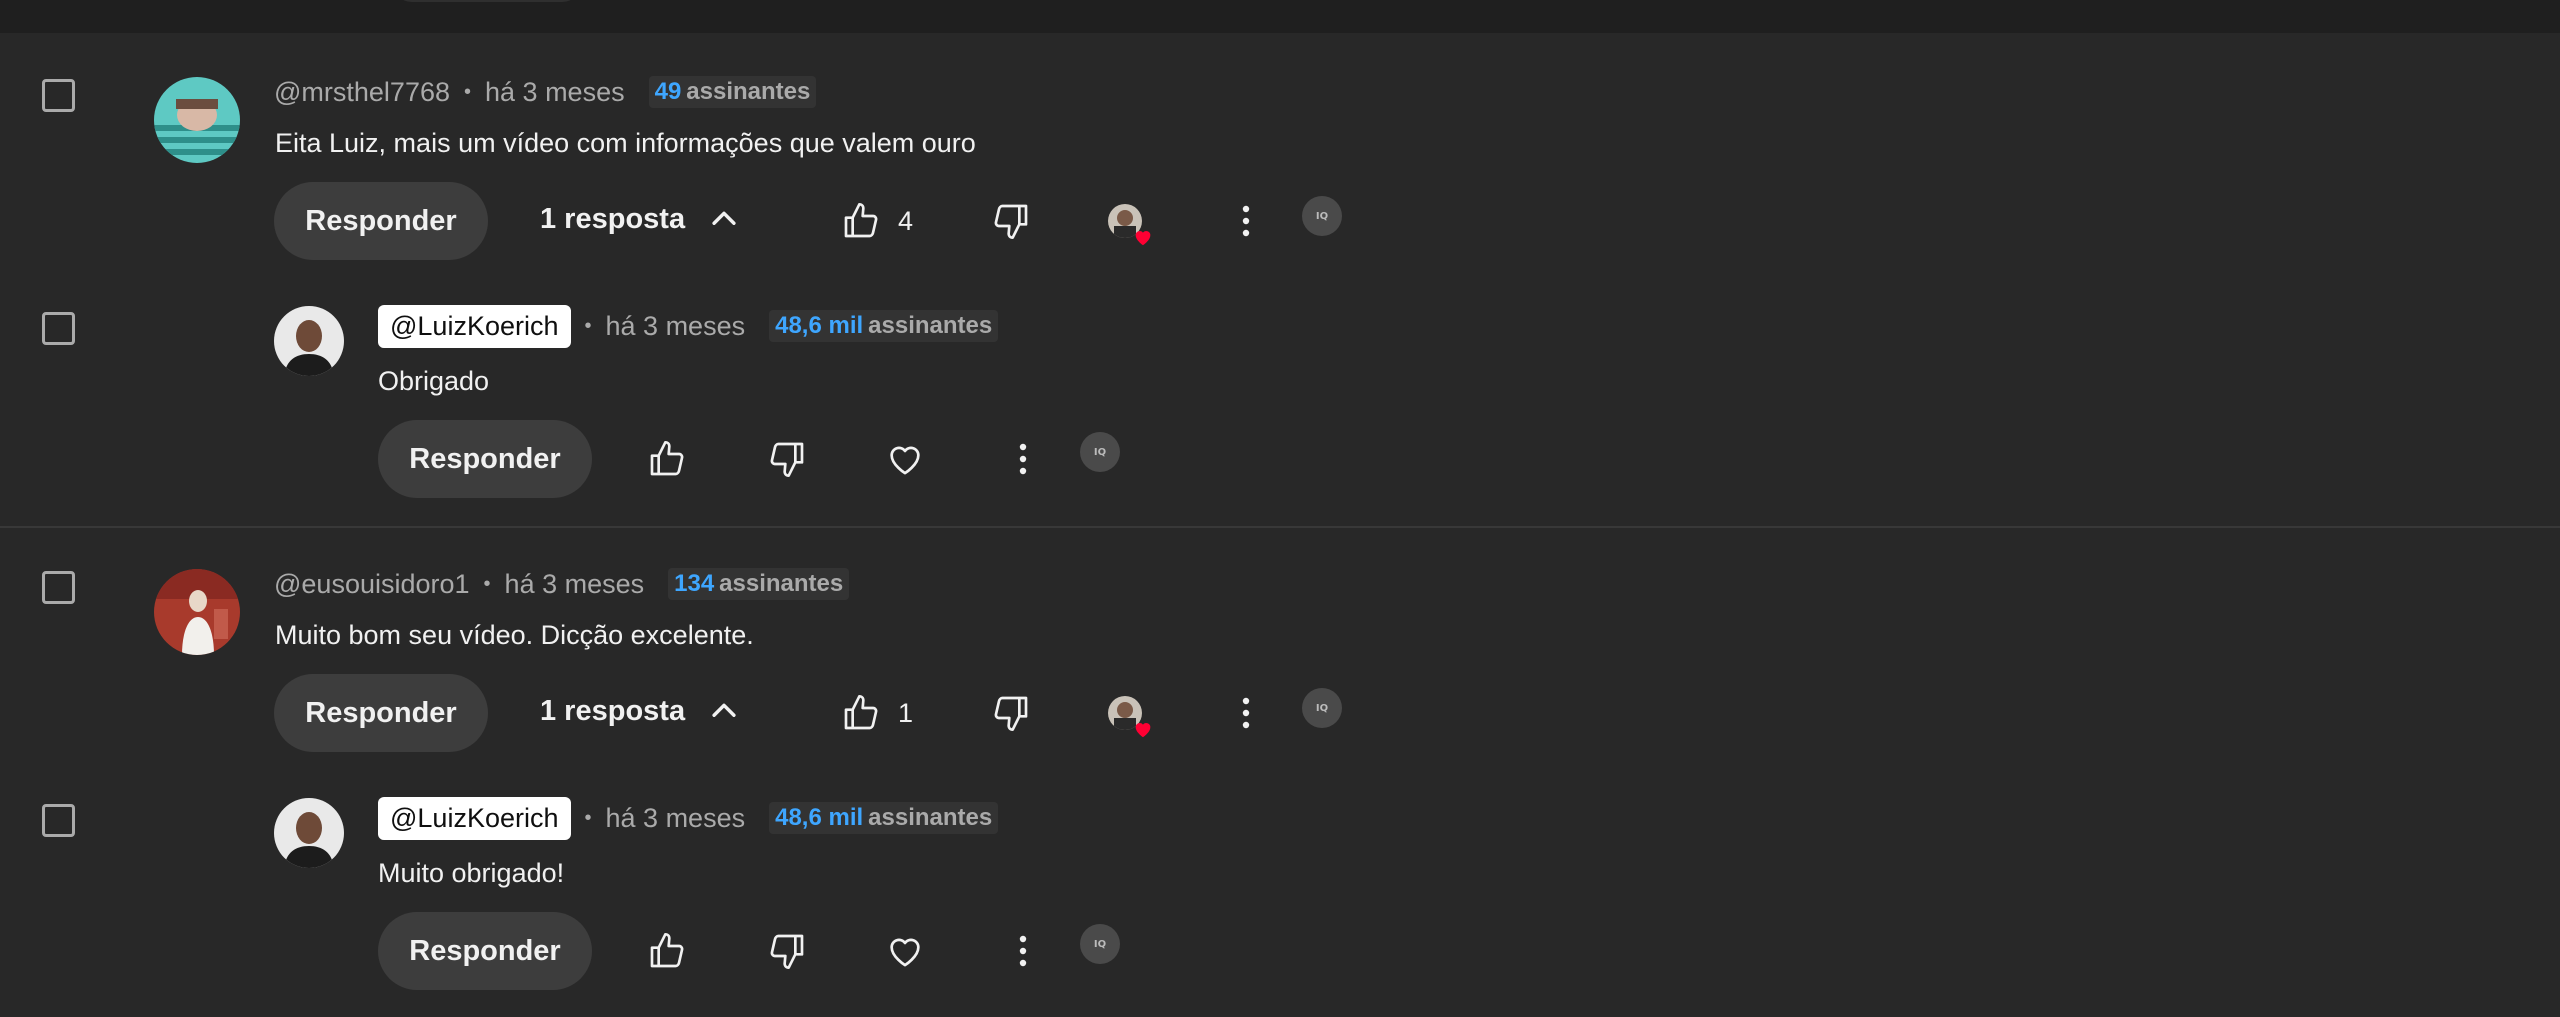 The height and width of the screenshot is (1017, 2560). I want to click on subscriber-count: 49, so click(668, 91).